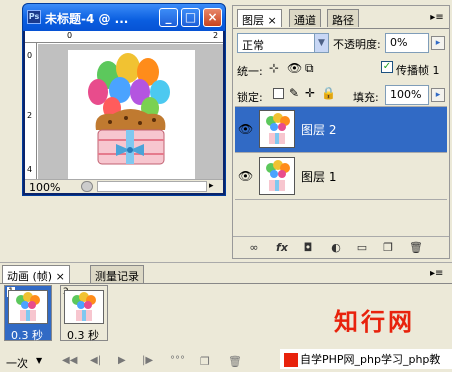  I want to click on tween-icon: °°°, so click(177, 360).